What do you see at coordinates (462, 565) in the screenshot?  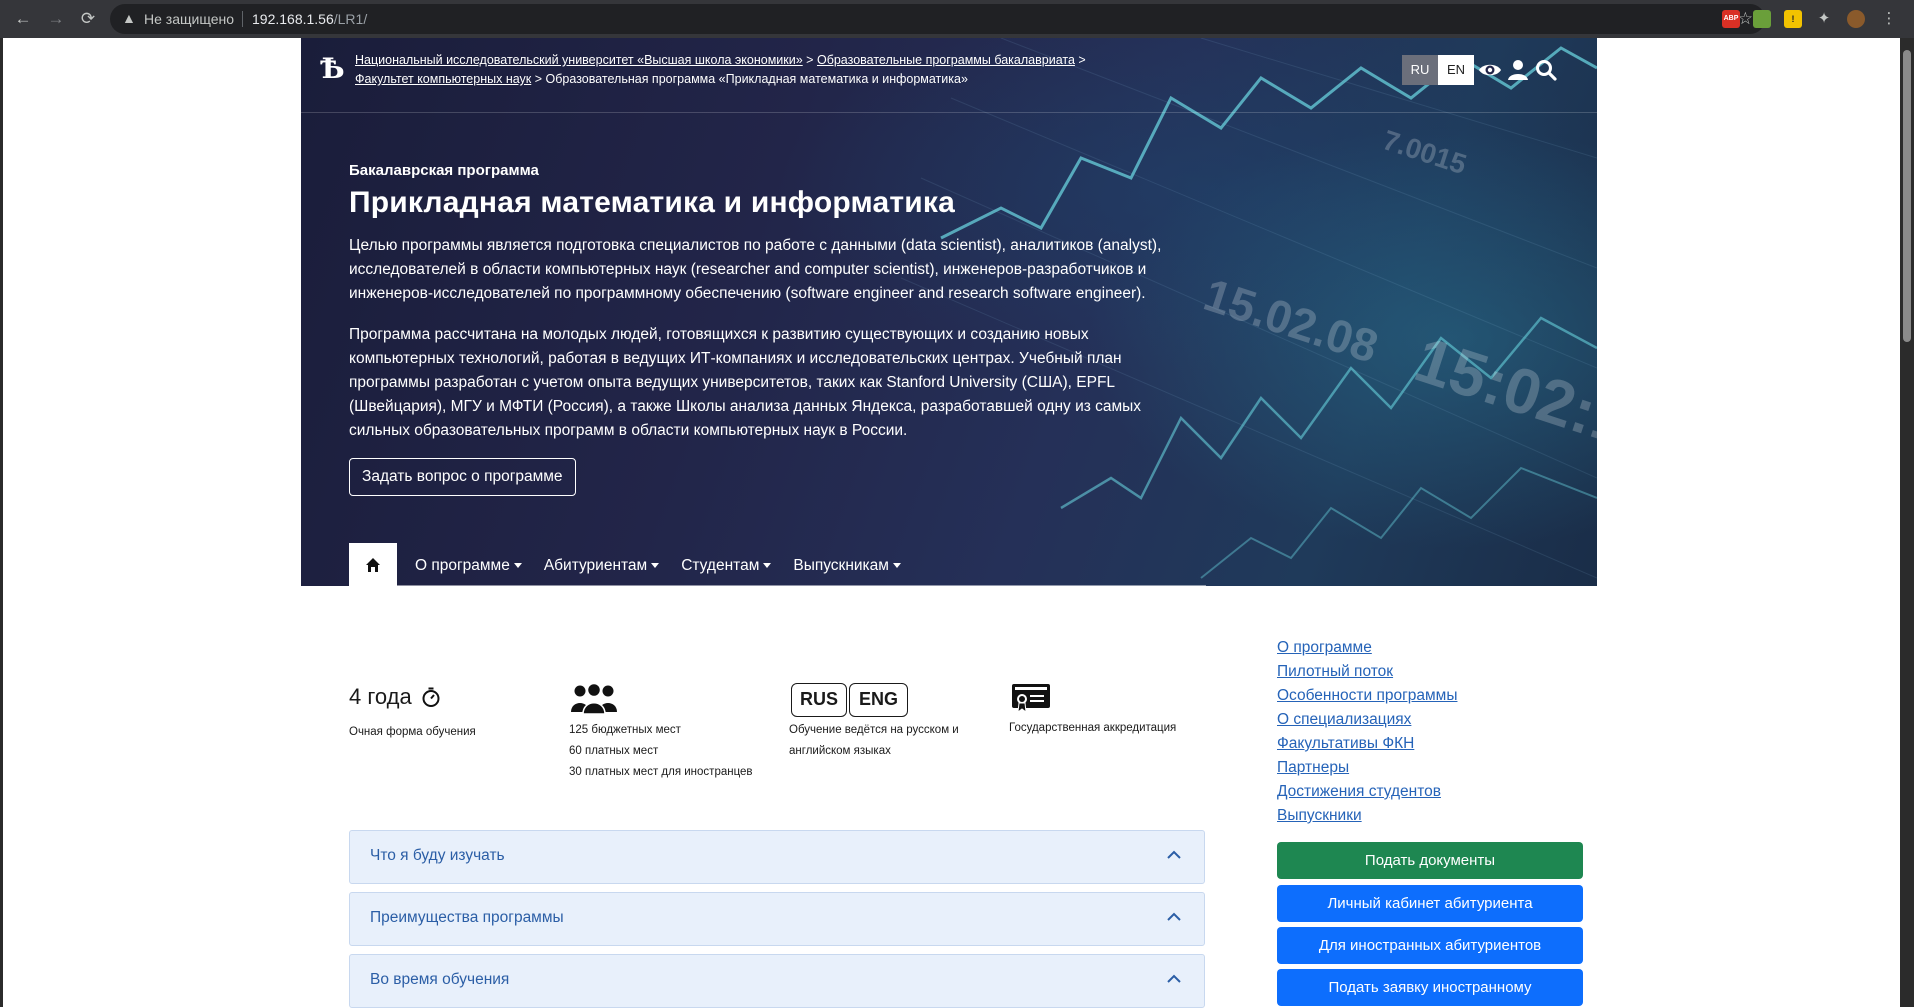 I see `tab-about-label: О программе` at bounding box center [462, 565].